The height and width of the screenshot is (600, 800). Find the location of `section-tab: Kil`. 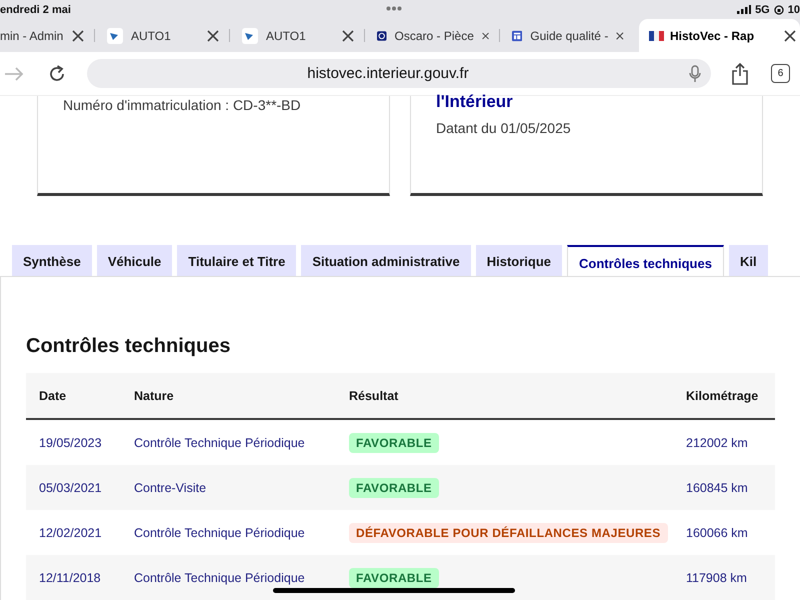

section-tab: Kil is located at coordinates (748, 260).